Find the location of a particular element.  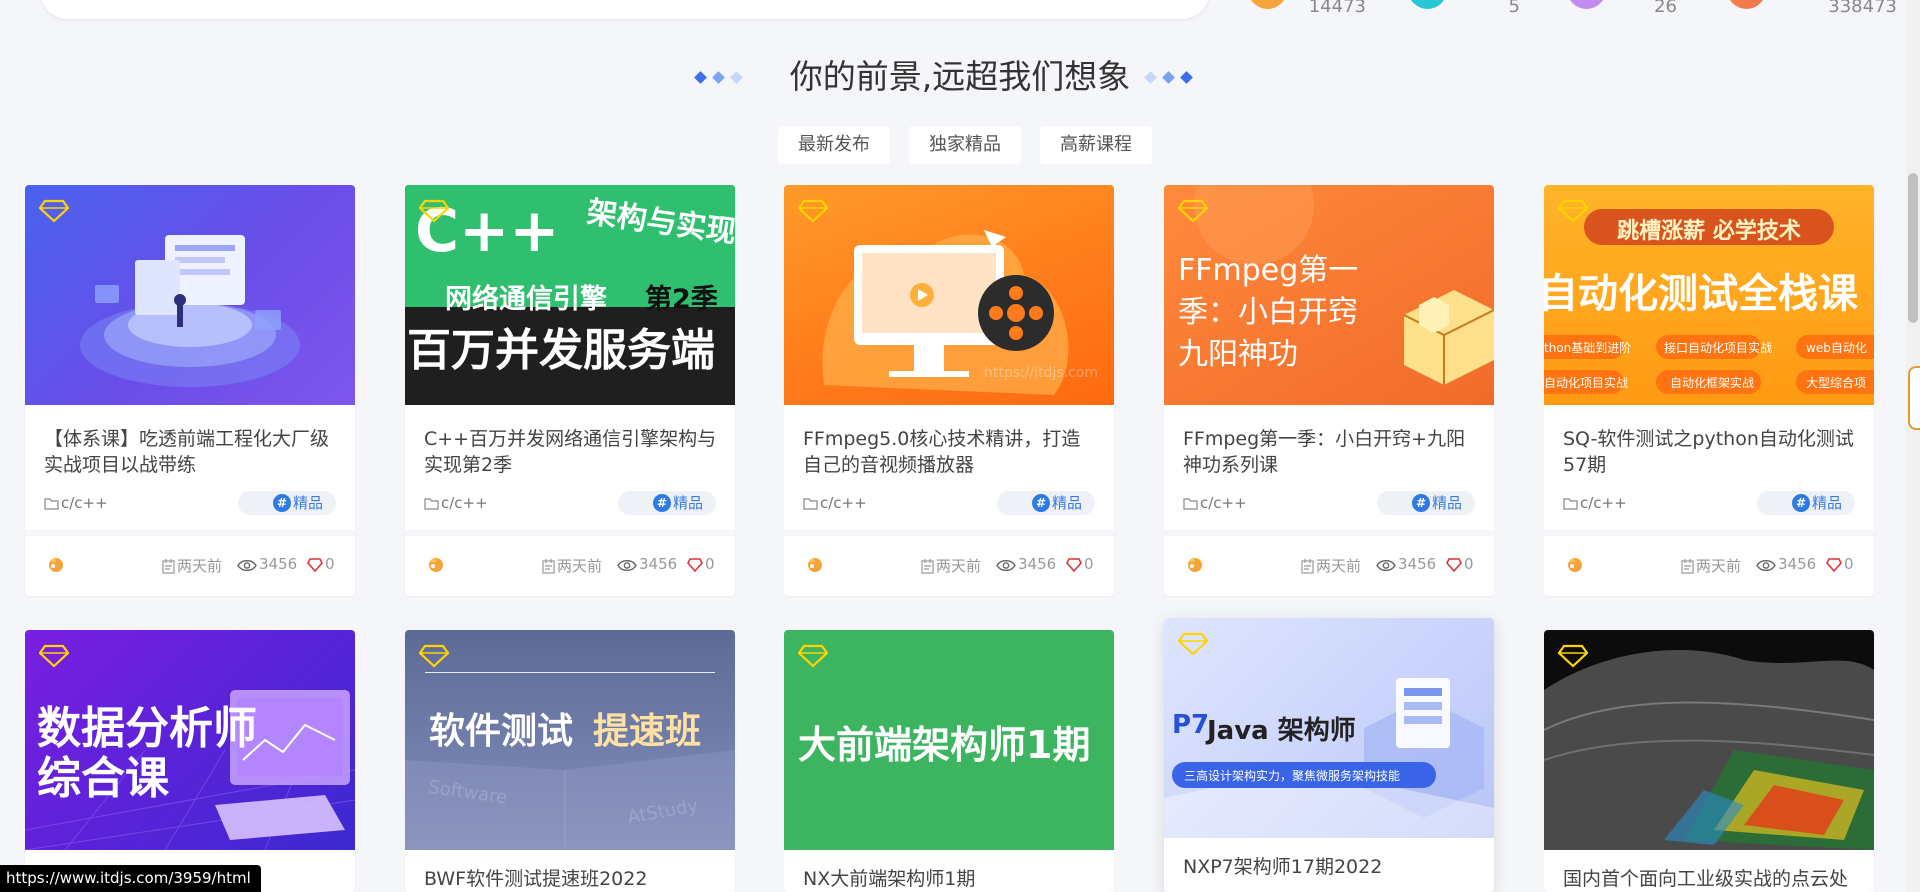

scrollbar is located at coordinates (1913, 446).